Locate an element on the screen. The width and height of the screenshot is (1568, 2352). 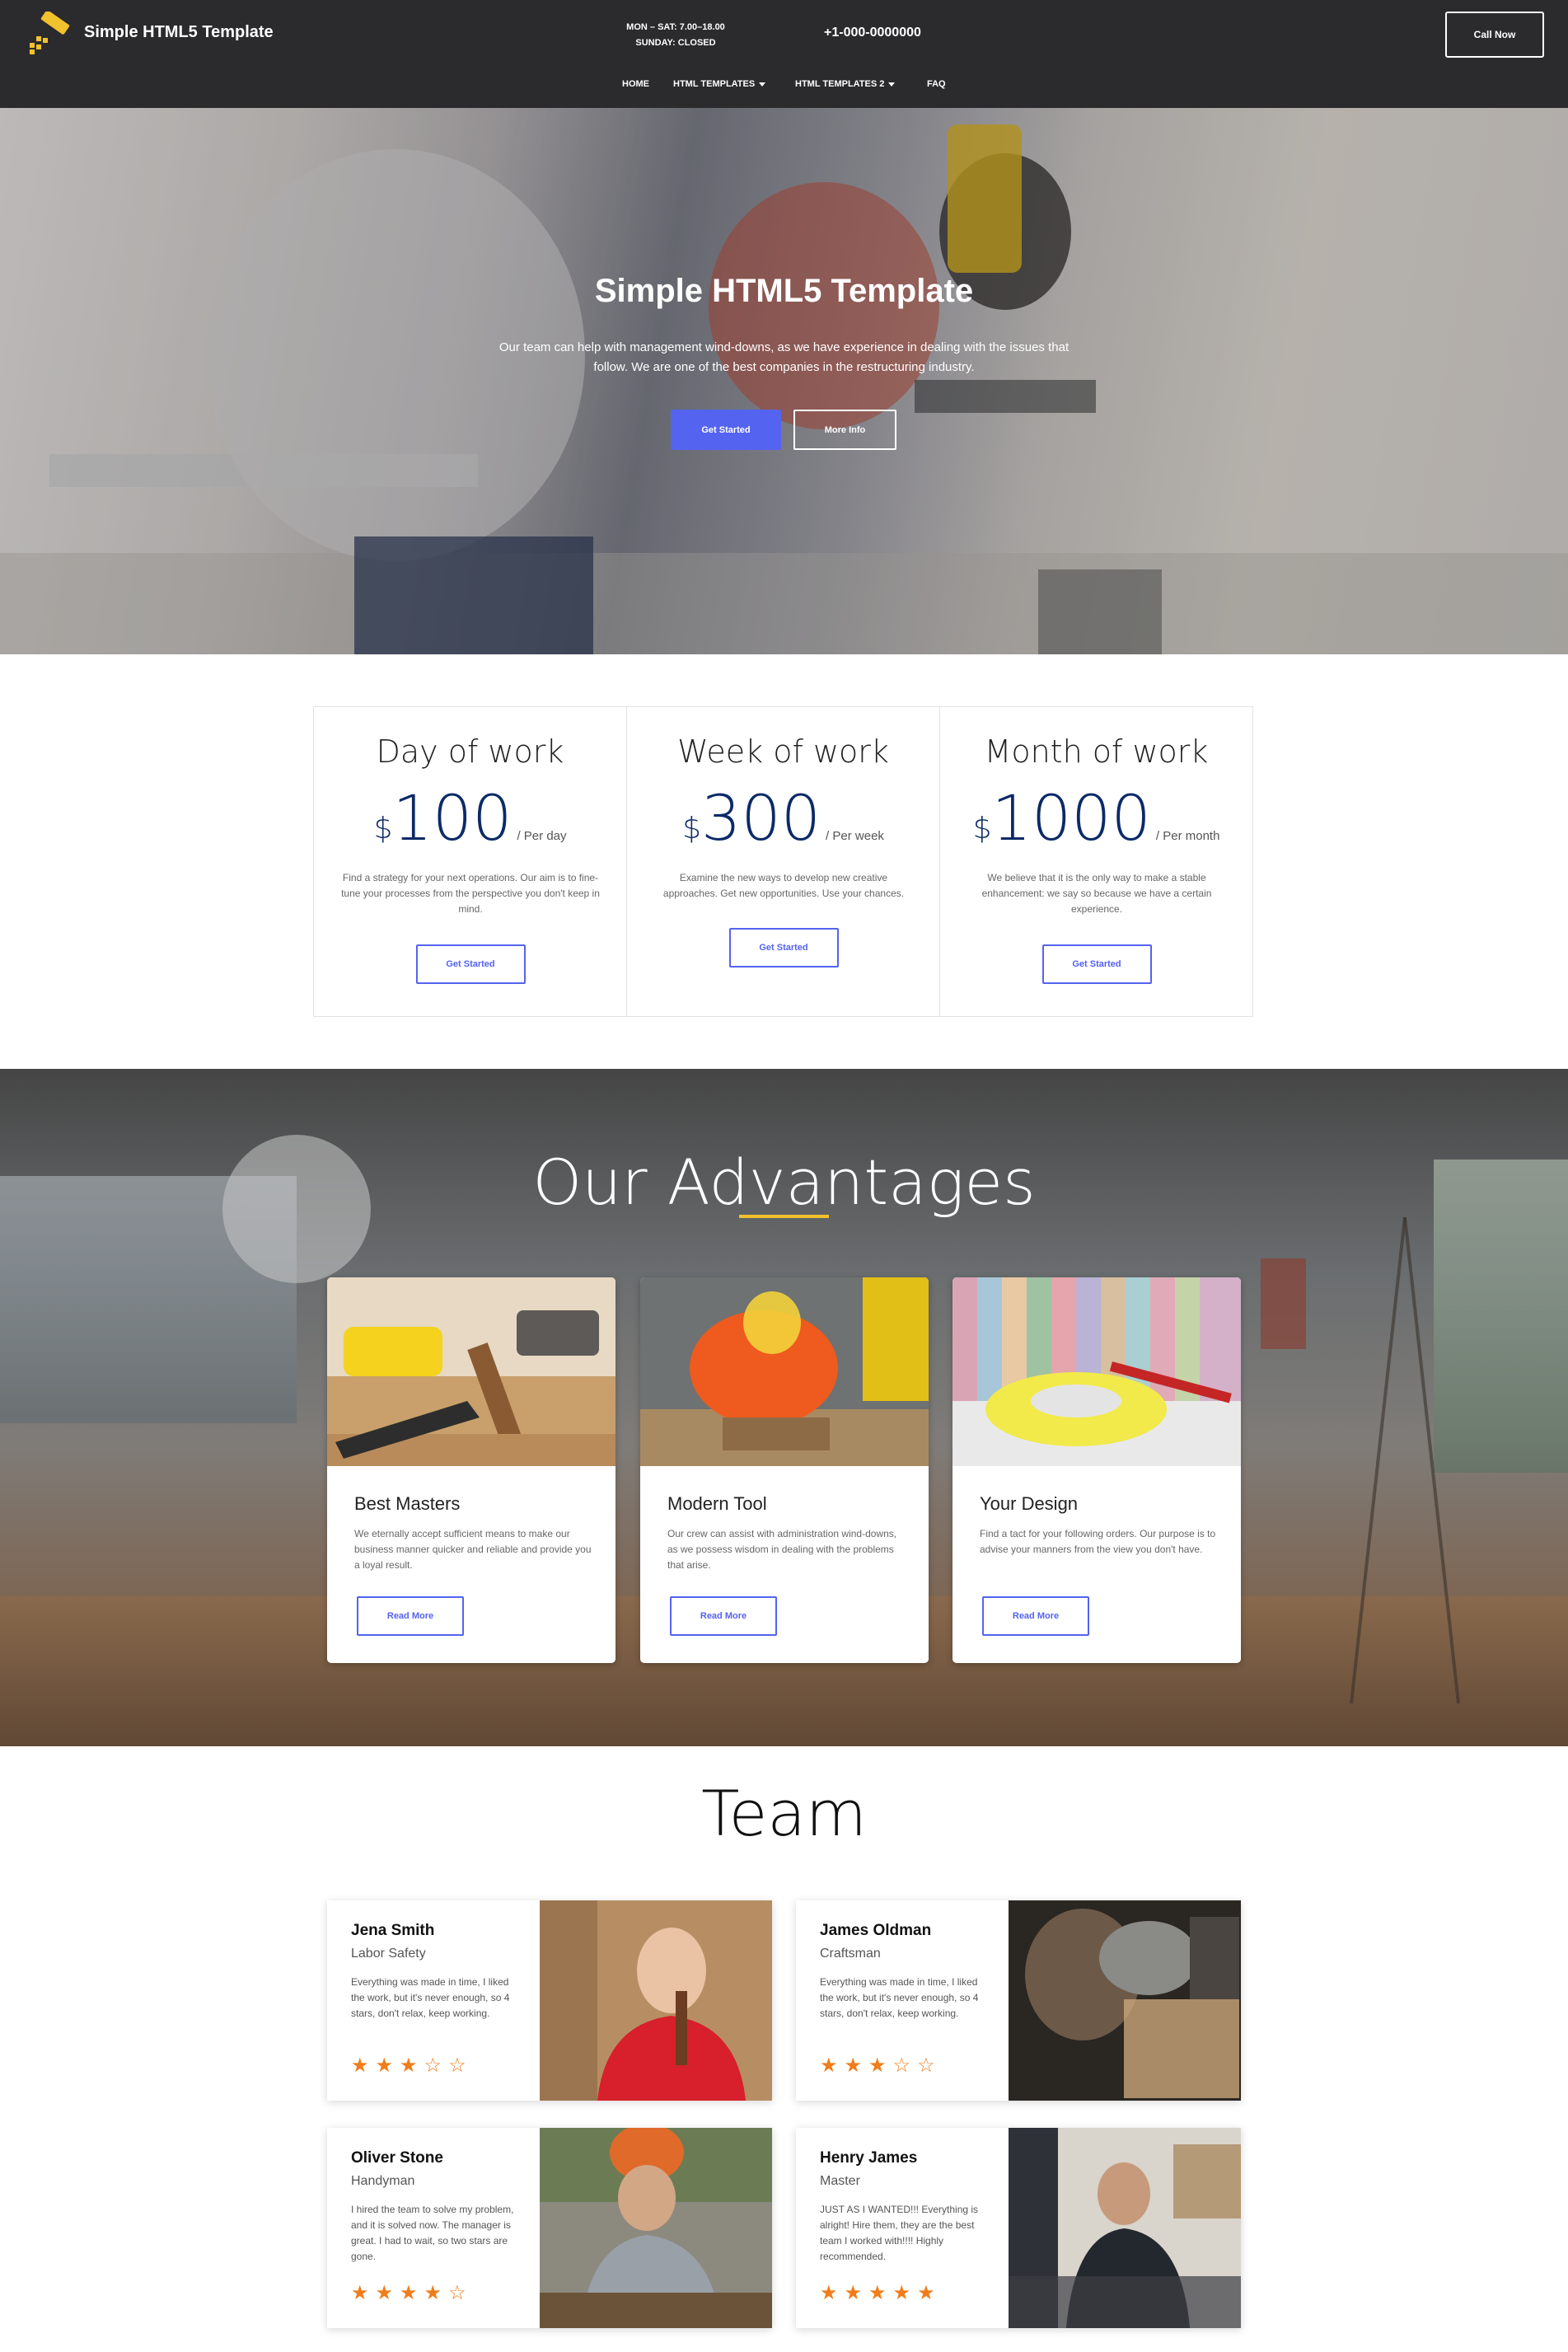
nav-home: HOME is located at coordinates (636, 84).